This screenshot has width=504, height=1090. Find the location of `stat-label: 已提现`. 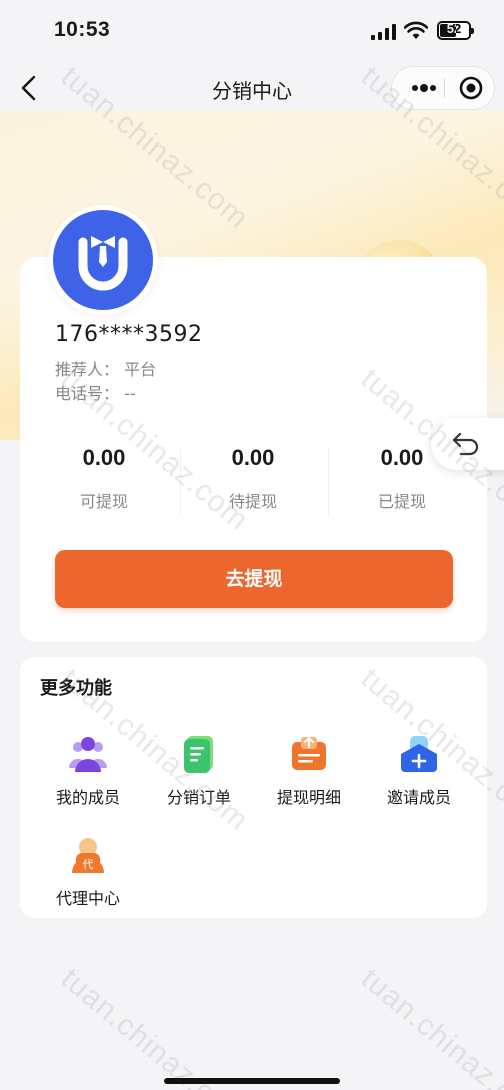

stat-label: 已提现 is located at coordinates (401, 501).